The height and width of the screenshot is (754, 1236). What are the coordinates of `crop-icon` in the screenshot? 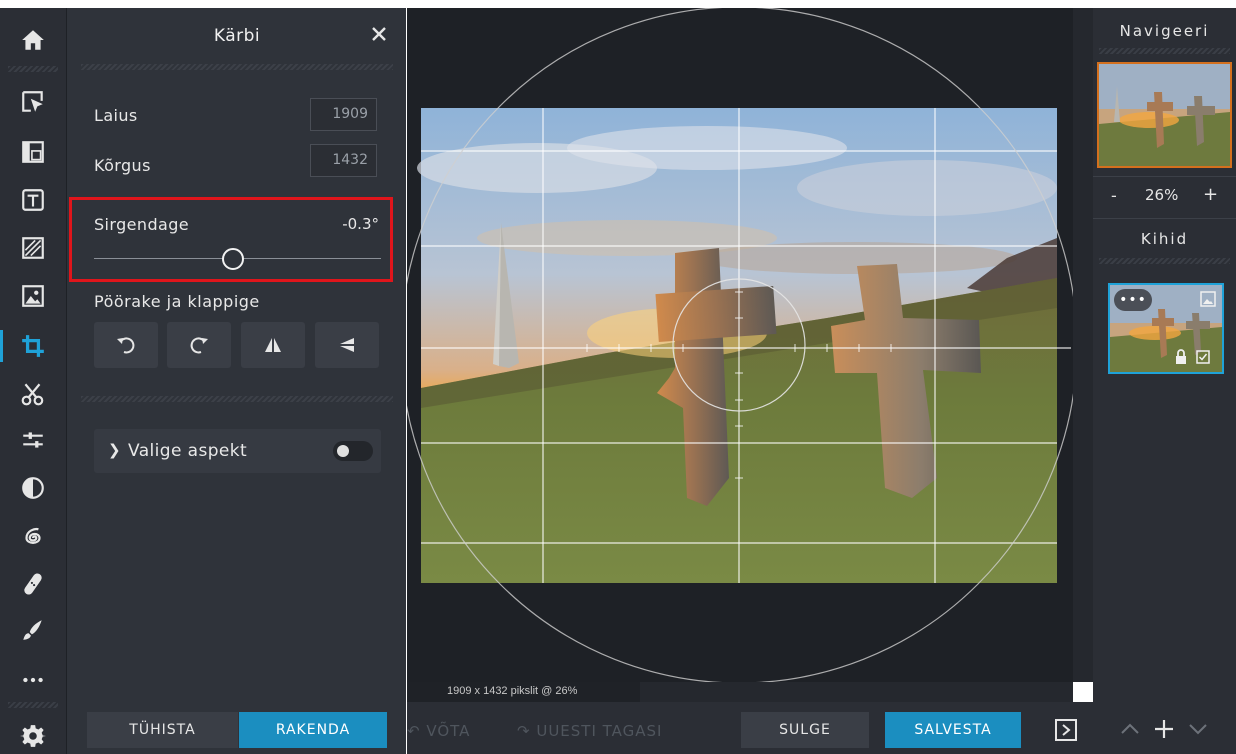 It's located at (26, 346).